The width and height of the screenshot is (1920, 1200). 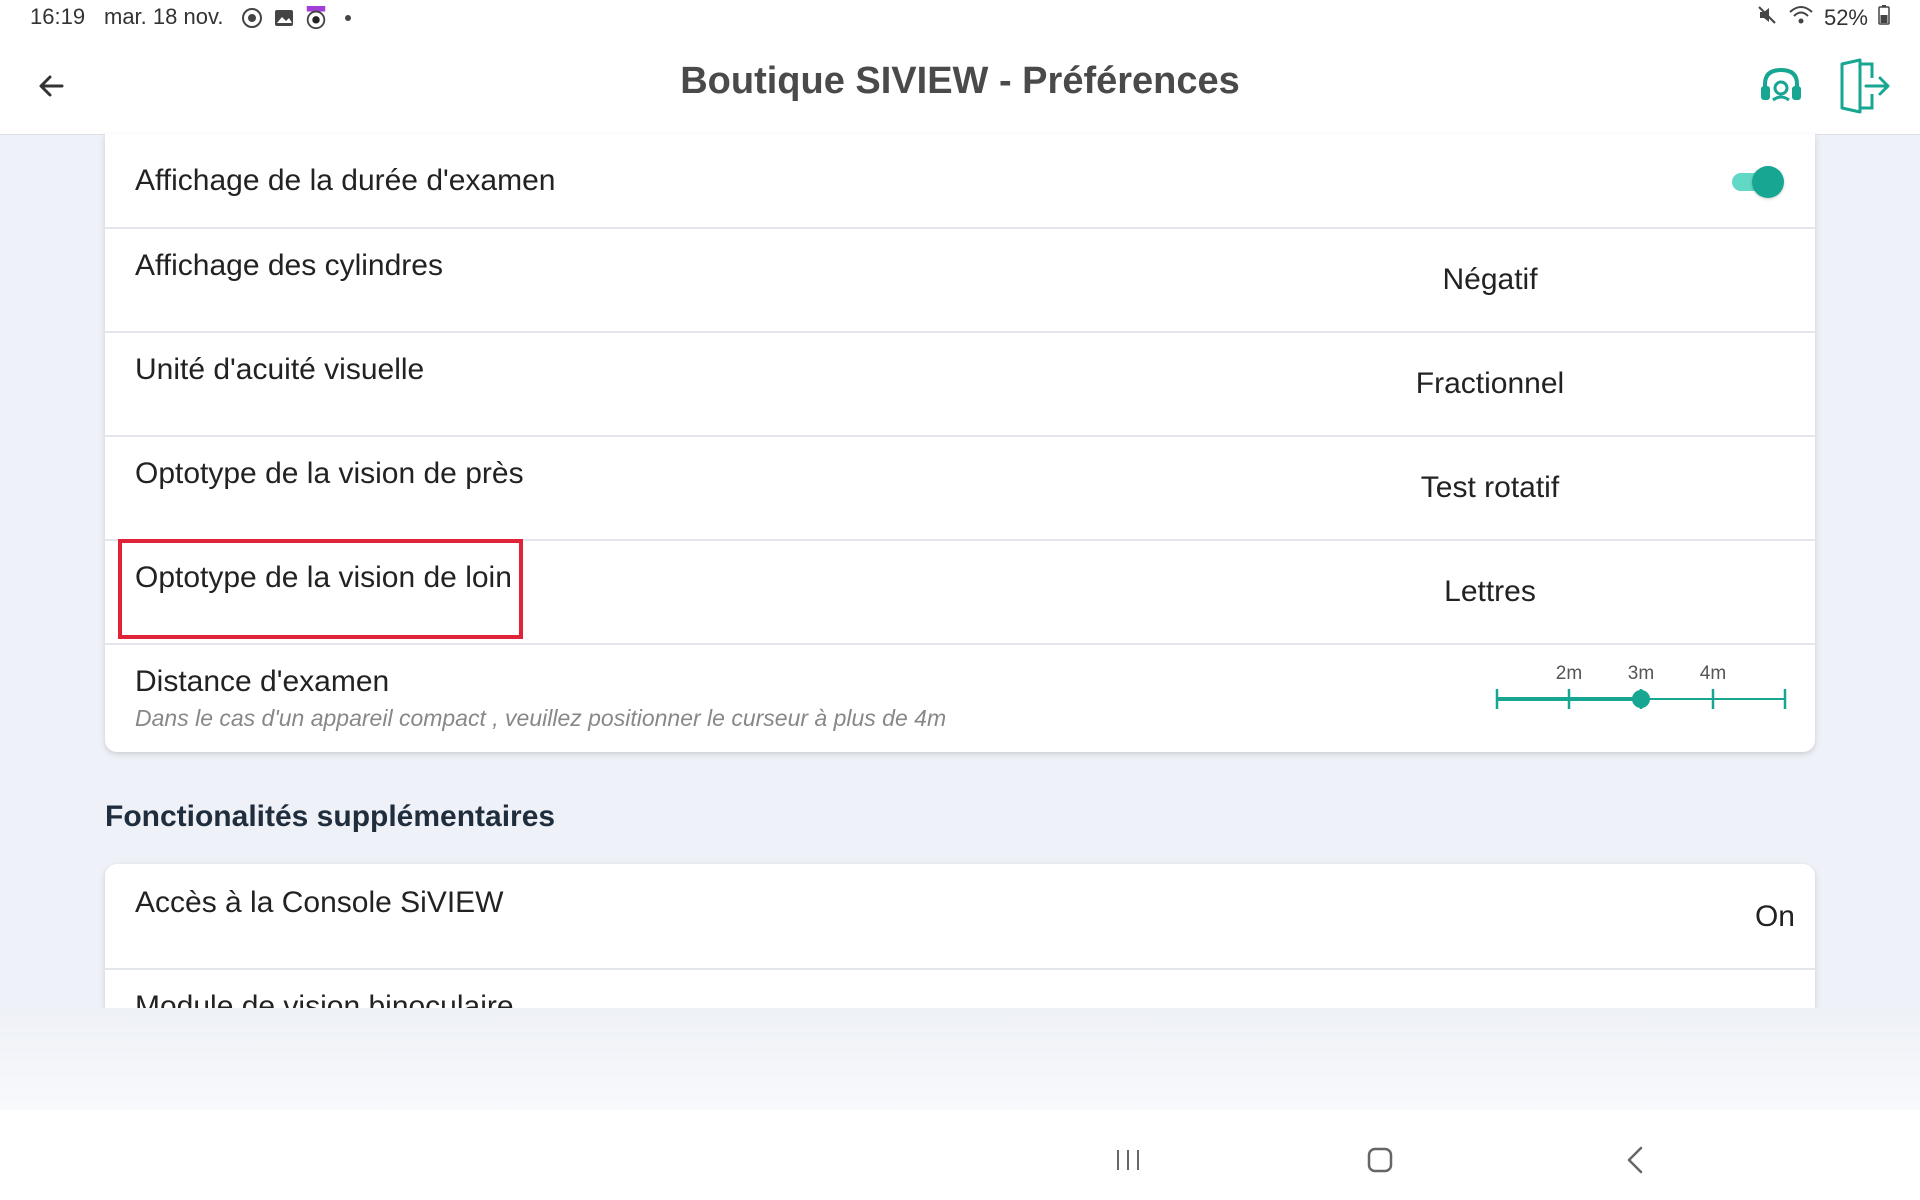 What do you see at coordinates (1490, 280) in the screenshot?
I see `setting-value: Négatif` at bounding box center [1490, 280].